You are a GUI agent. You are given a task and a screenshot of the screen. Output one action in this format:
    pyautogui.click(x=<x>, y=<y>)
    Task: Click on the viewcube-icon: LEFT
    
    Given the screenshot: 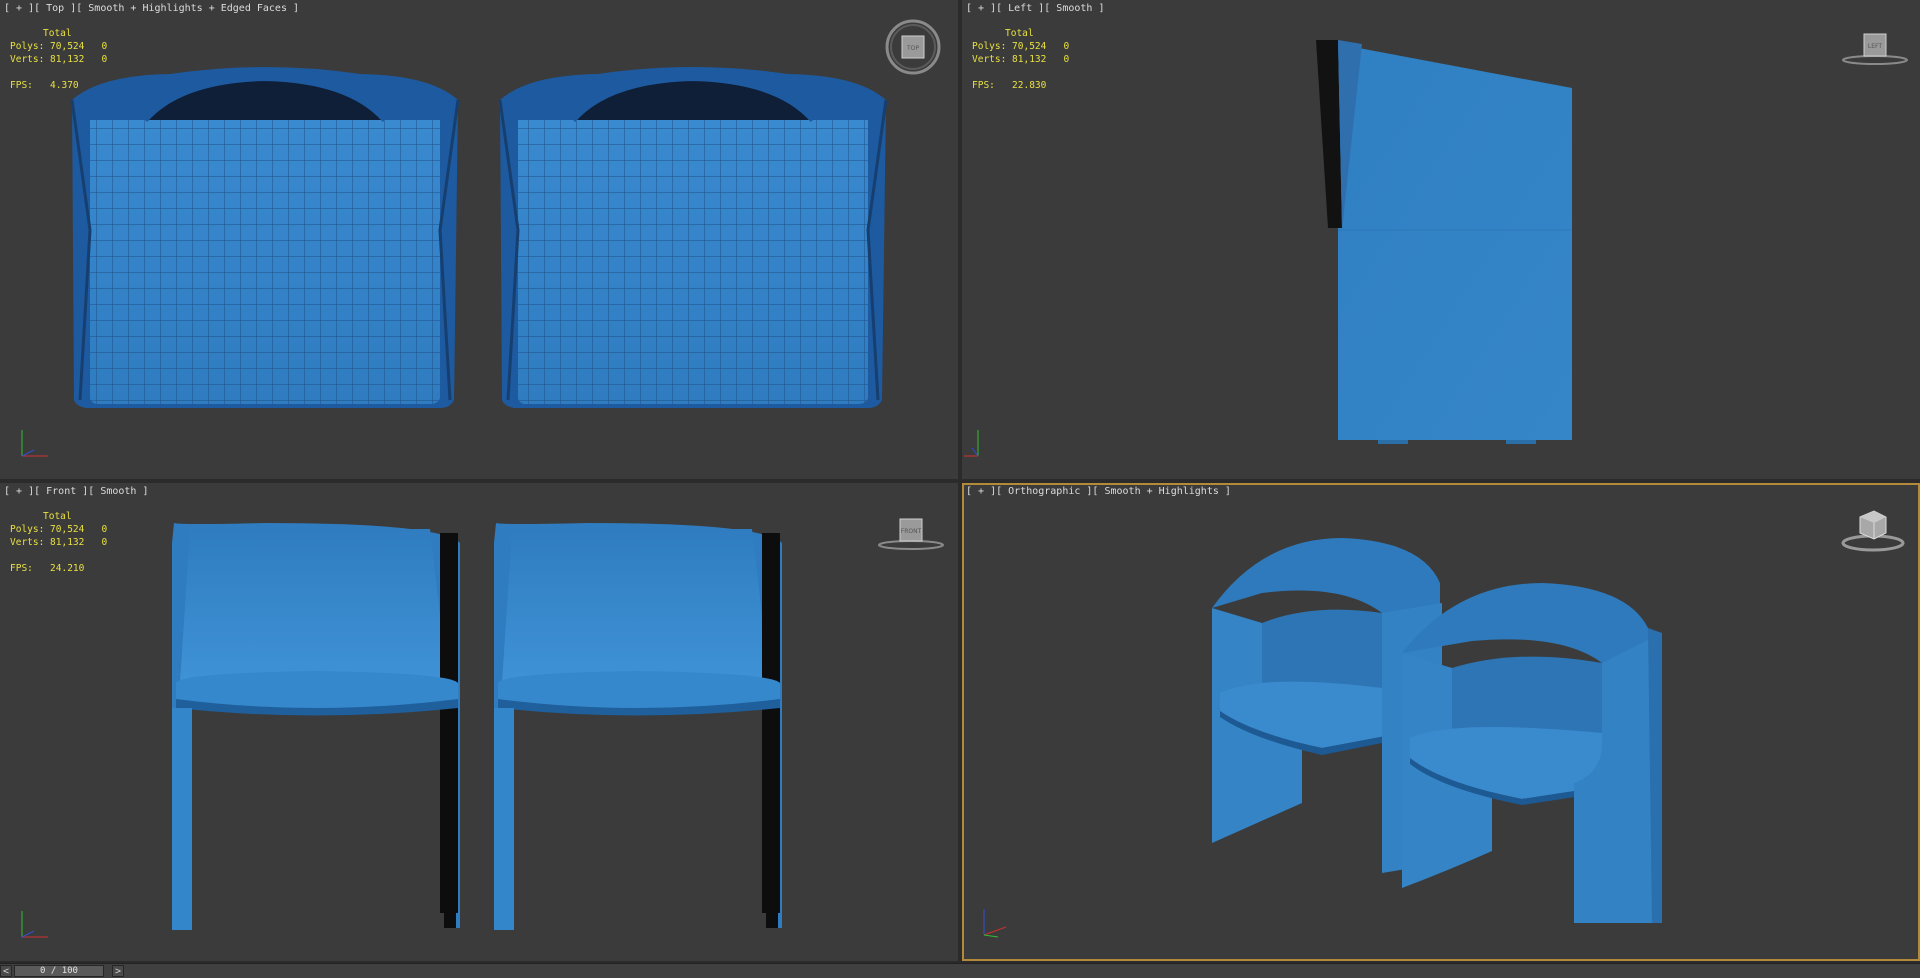 What is the action you would take?
    pyautogui.click(x=1875, y=48)
    